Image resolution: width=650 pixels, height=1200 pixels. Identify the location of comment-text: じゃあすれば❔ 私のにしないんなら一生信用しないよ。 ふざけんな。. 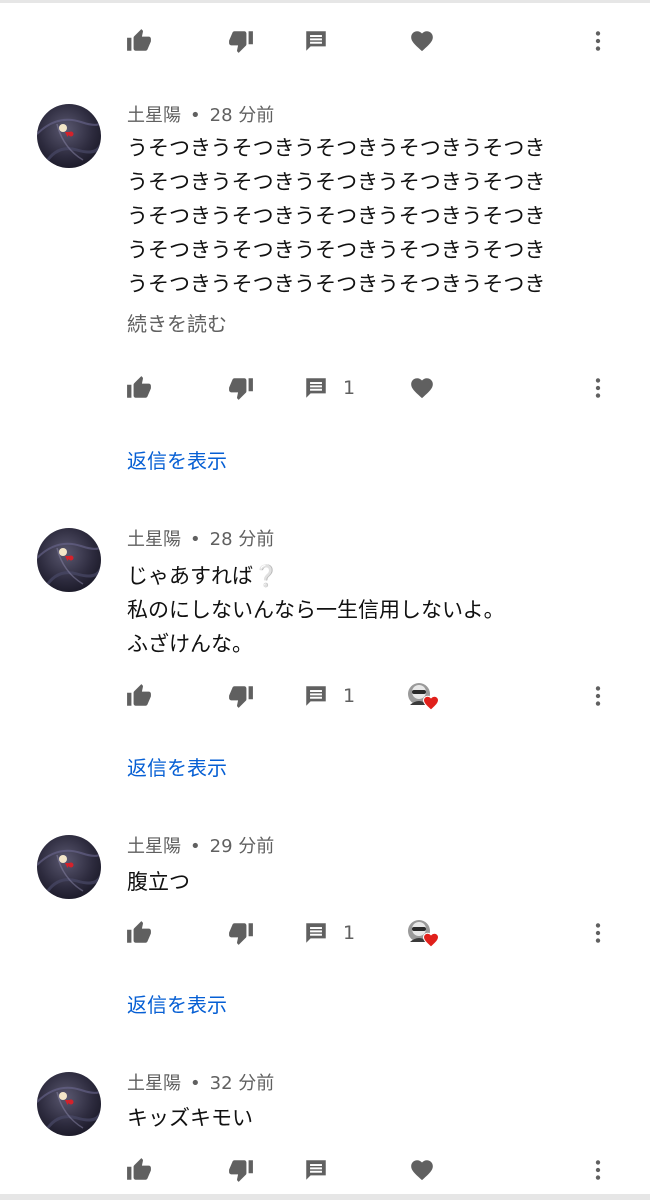
(316, 610).